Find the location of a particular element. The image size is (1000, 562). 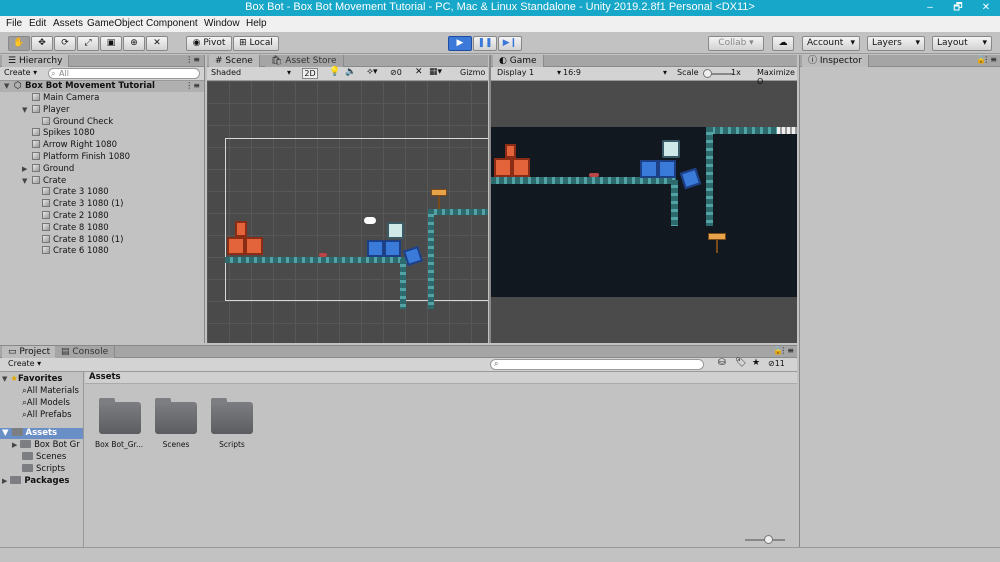

orange-crate is located at coordinates (241, 229).